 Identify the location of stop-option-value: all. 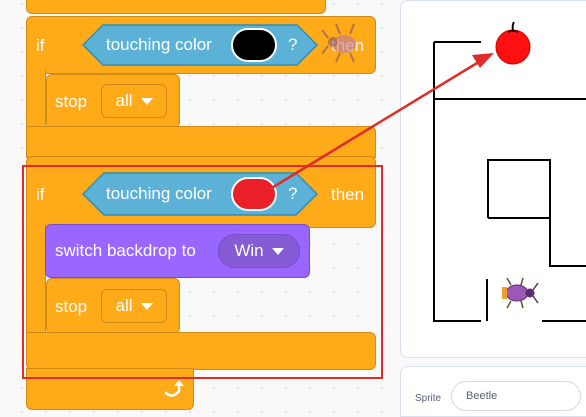
(124, 100).